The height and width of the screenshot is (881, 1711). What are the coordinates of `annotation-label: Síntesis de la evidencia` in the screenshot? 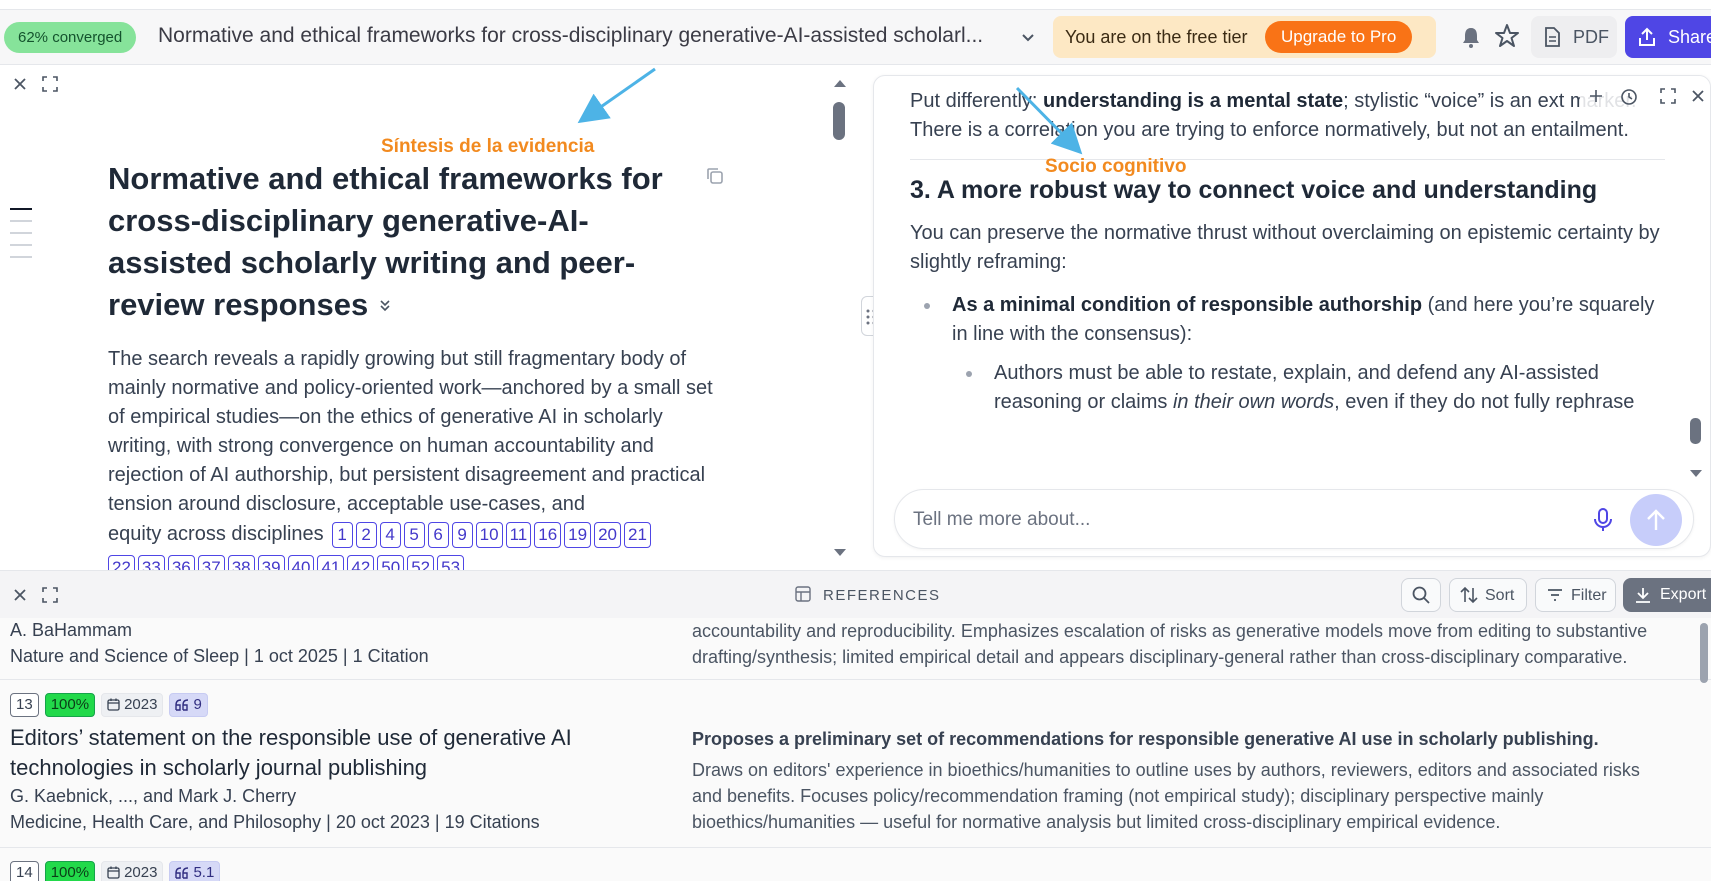 It's located at (488, 146).